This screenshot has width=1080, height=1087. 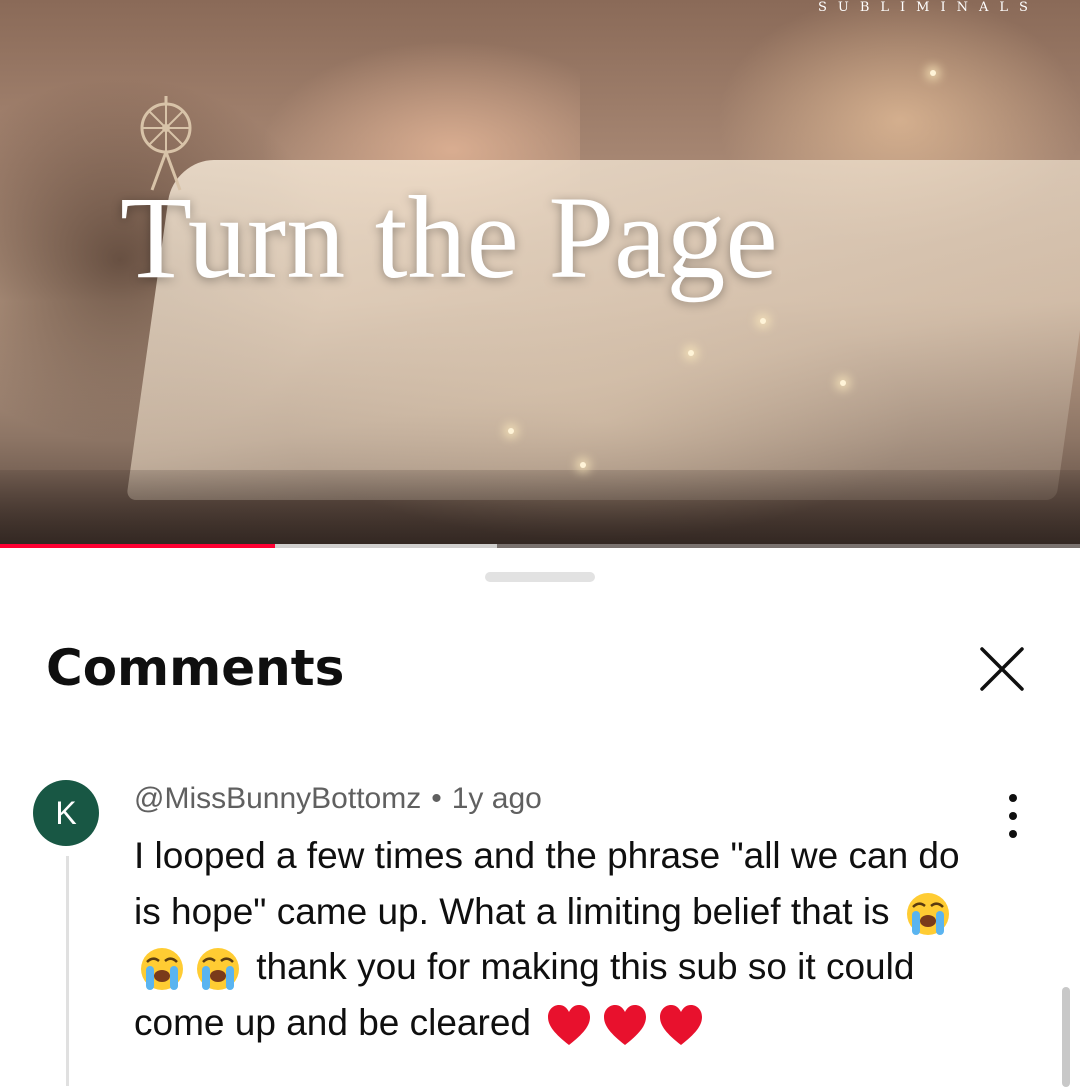 I want to click on avatar-letter: K, so click(x=66, y=812).